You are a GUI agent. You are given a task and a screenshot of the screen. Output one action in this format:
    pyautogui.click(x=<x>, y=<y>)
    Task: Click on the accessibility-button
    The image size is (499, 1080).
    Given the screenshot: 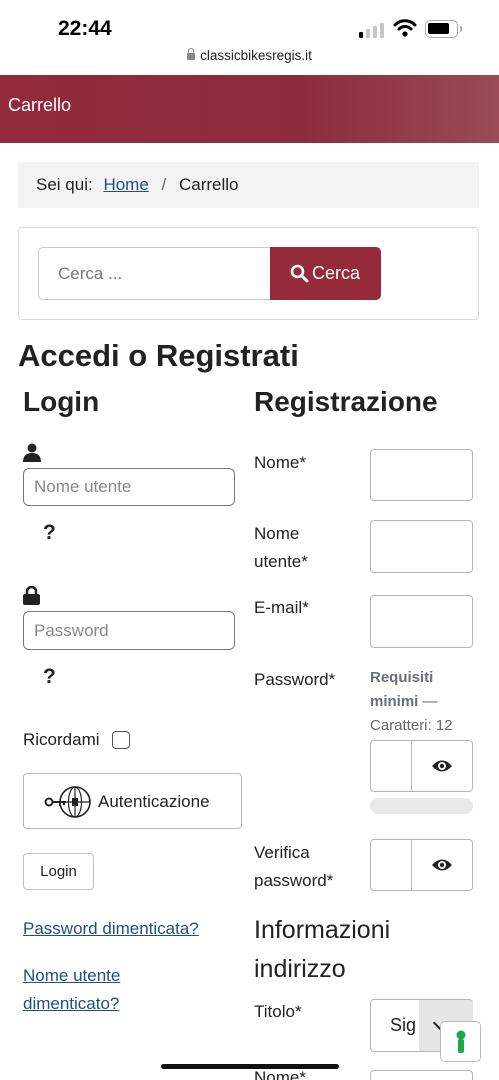 What is the action you would take?
    pyautogui.click(x=460, y=1041)
    